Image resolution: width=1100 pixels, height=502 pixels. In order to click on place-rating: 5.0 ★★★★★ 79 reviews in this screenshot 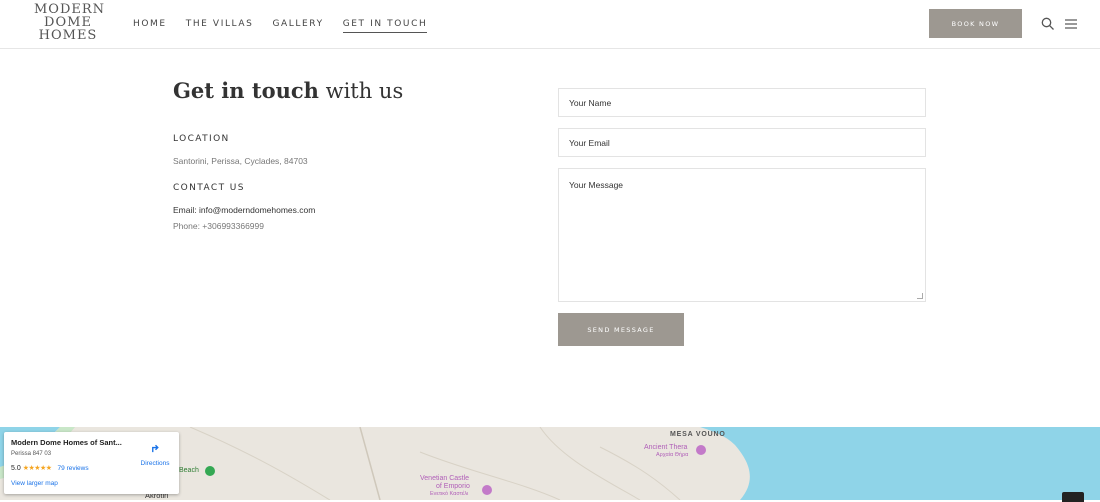, I will do `click(50, 468)`.